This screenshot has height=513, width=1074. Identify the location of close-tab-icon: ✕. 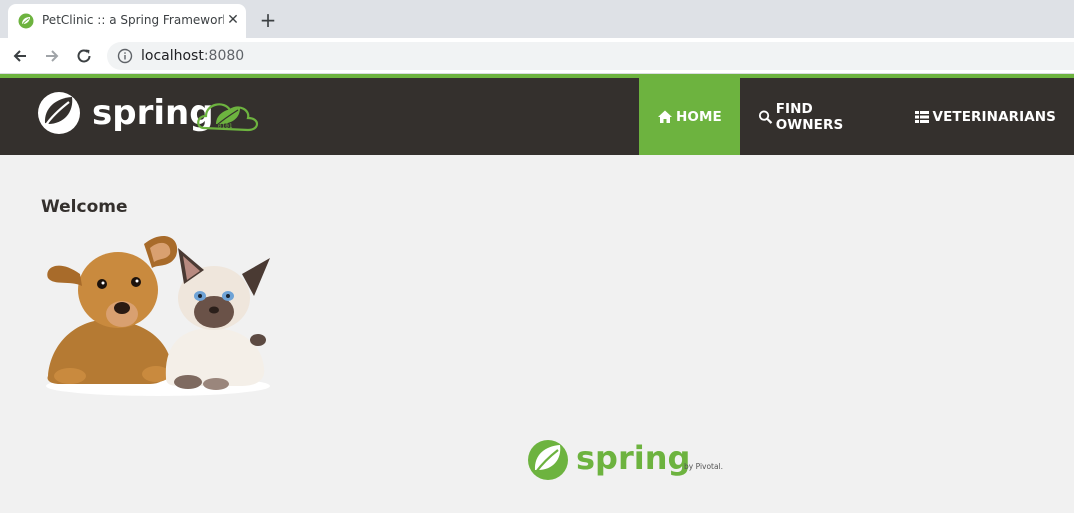
(233, 20).